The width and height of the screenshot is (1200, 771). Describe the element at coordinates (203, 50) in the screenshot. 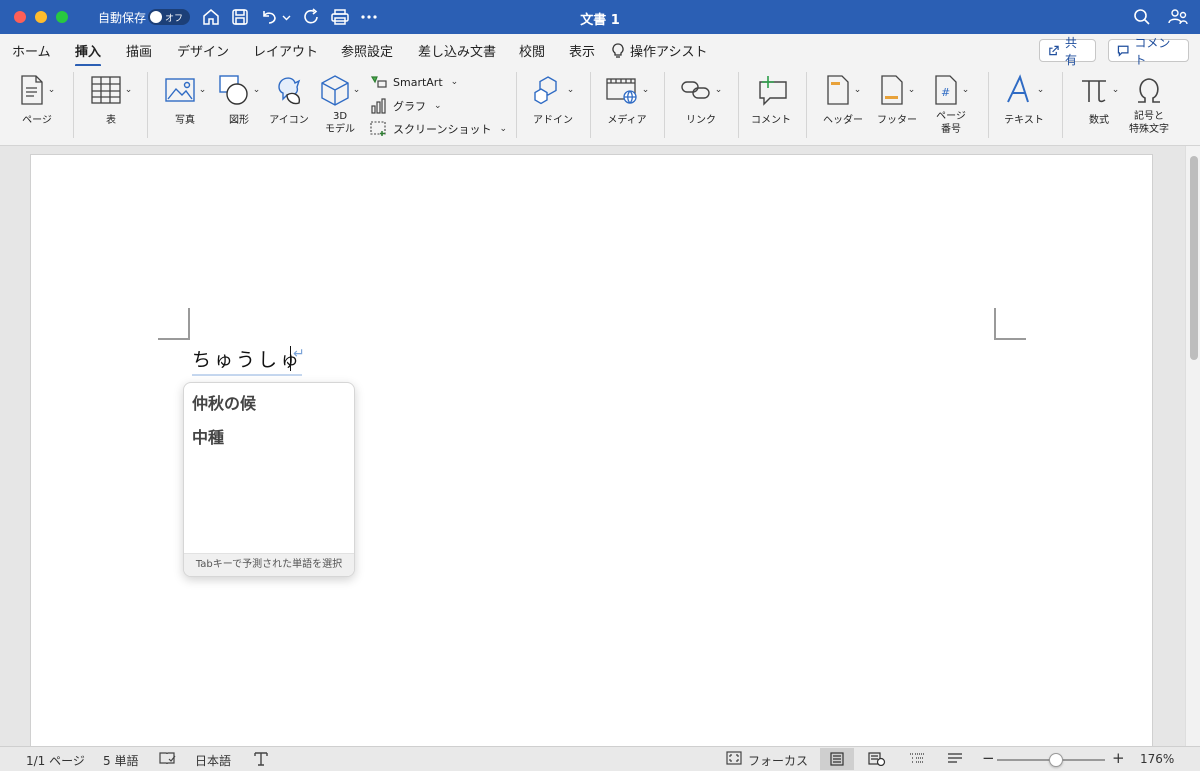

I see `tab-design: デザイン` at that location.